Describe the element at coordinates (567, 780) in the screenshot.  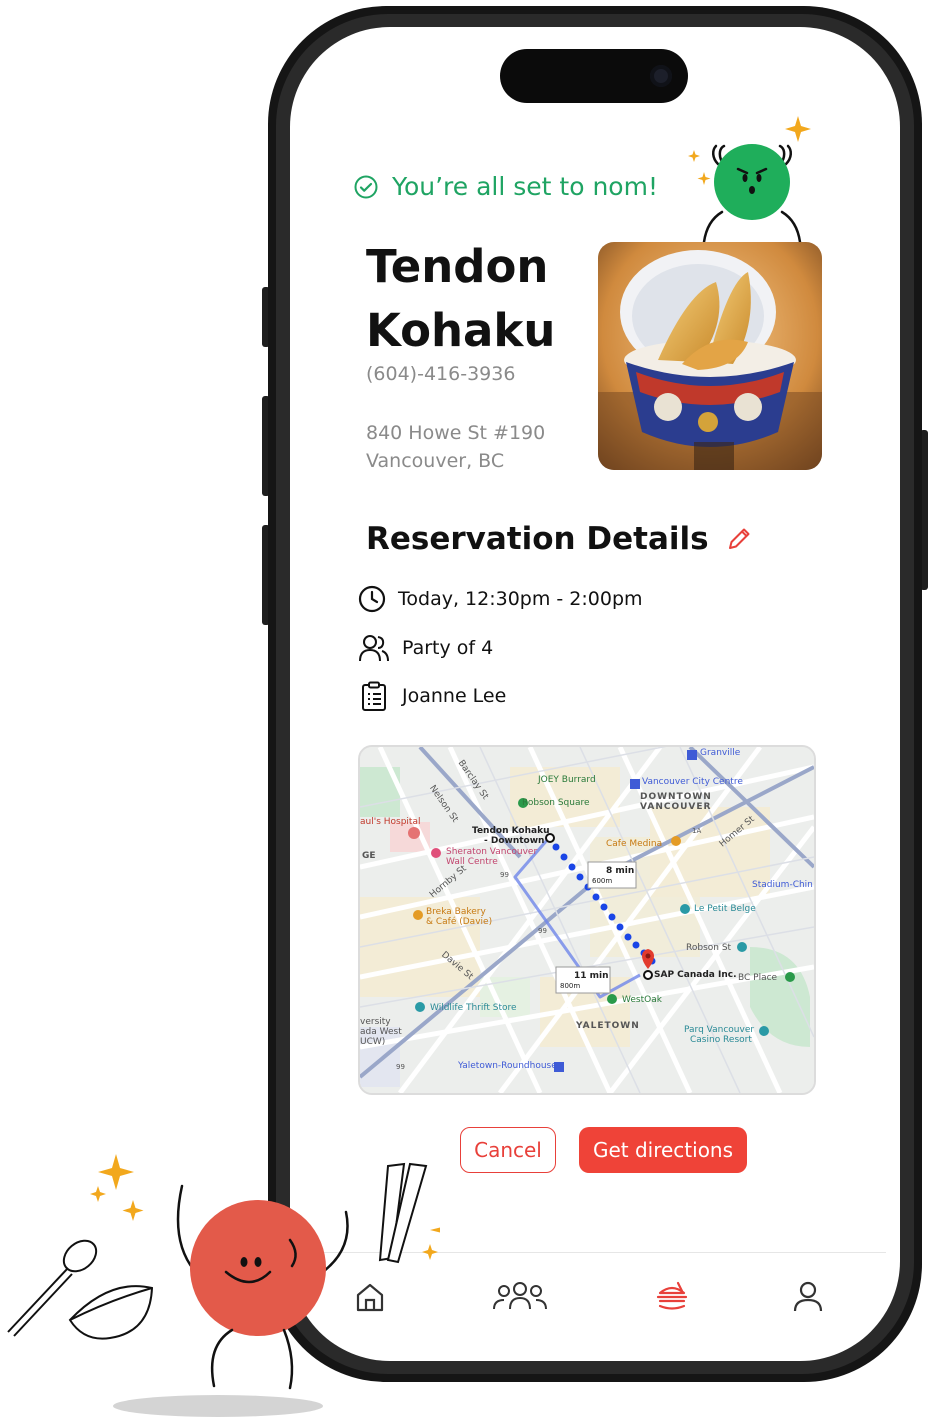
I see `map-label-joey: JOEY Burrard` at that location.